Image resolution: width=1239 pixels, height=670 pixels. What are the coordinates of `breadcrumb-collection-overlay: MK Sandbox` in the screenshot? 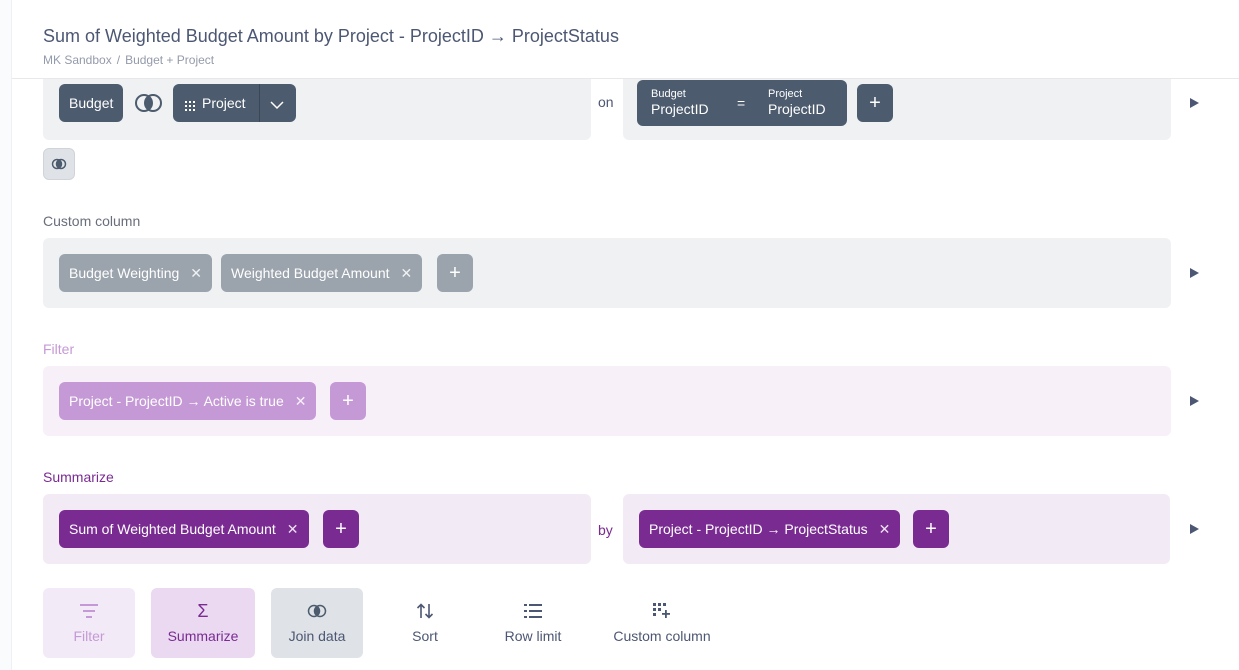 It's located at (77, 60).